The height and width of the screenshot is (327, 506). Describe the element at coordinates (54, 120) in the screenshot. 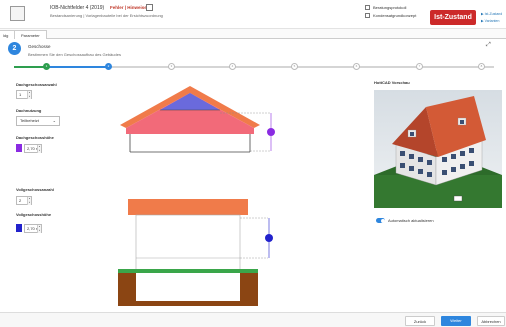

I see `chevron-down-icon: ⌄` at that location.